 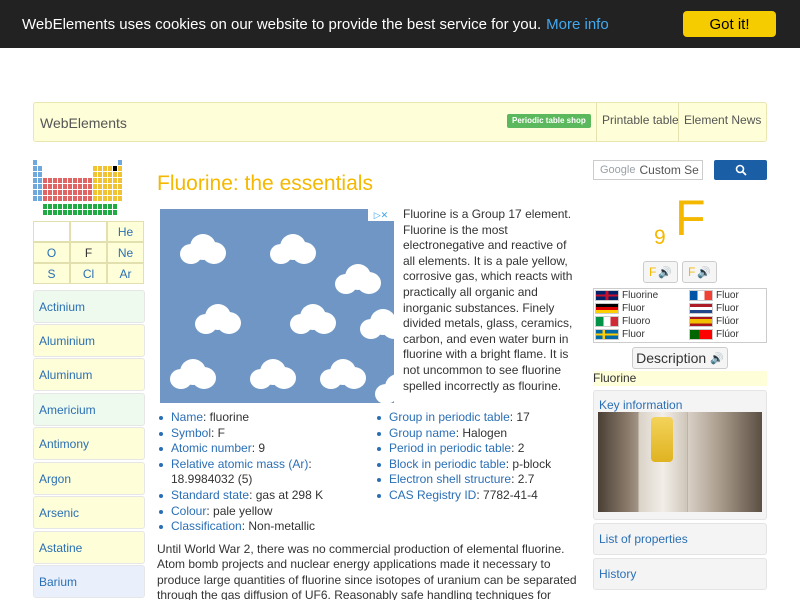 What do you see at coordinates (210, 495) in the screenshot?
I see `property-link: Standard state` at bounding box center [210, 495].